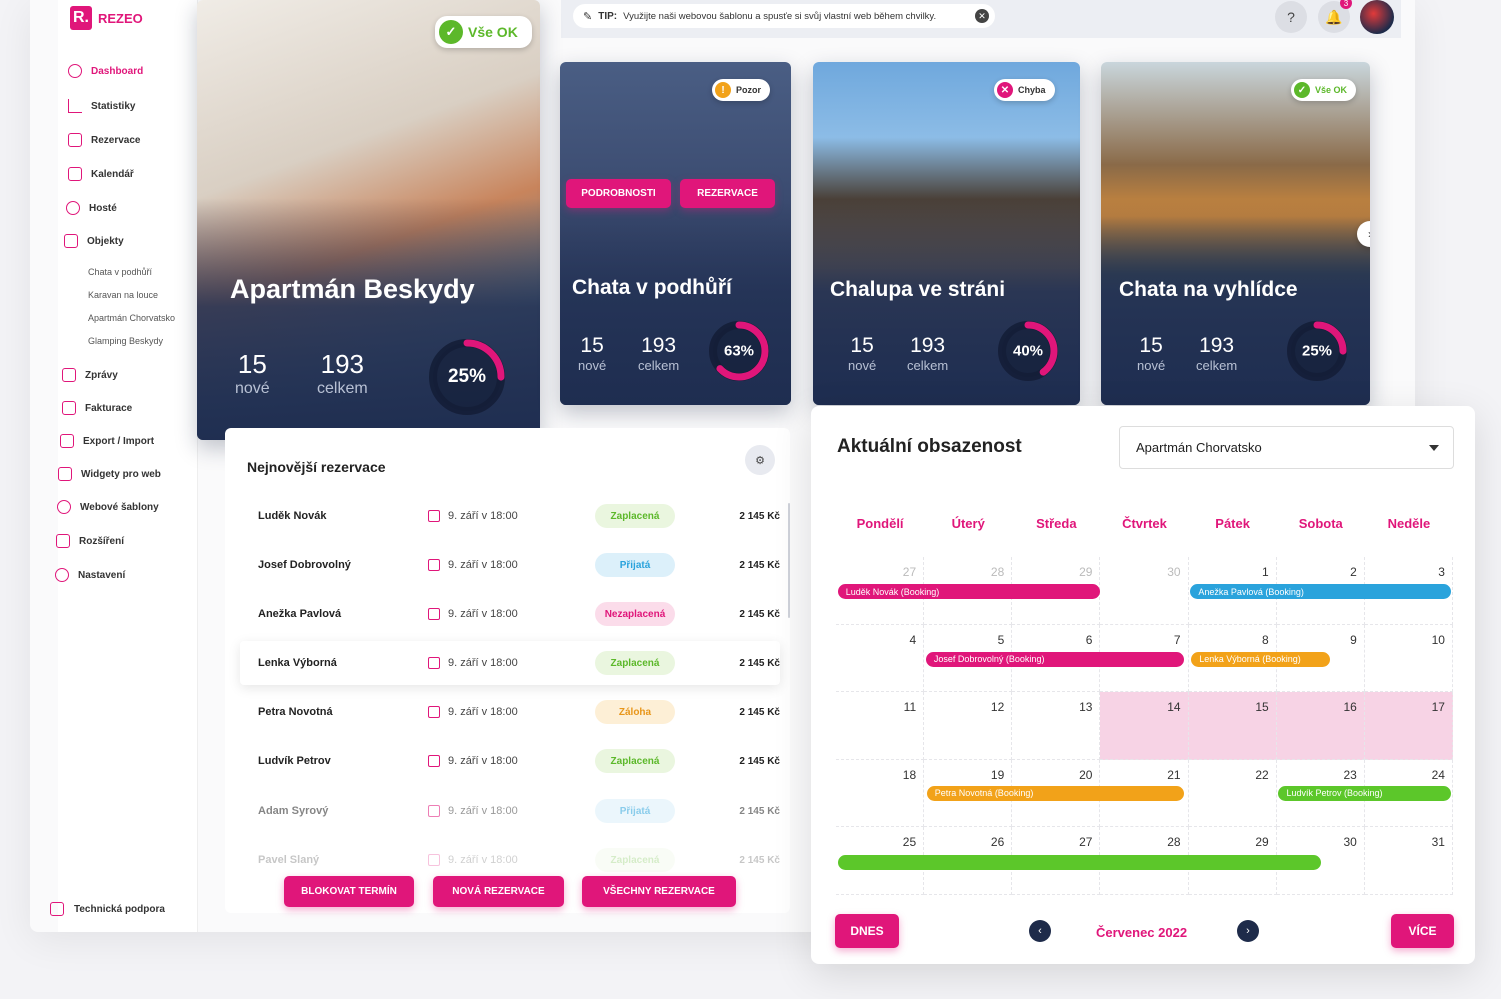  I want to click on sidebar-item-statistiky: Statistiky, so click(101, 106).